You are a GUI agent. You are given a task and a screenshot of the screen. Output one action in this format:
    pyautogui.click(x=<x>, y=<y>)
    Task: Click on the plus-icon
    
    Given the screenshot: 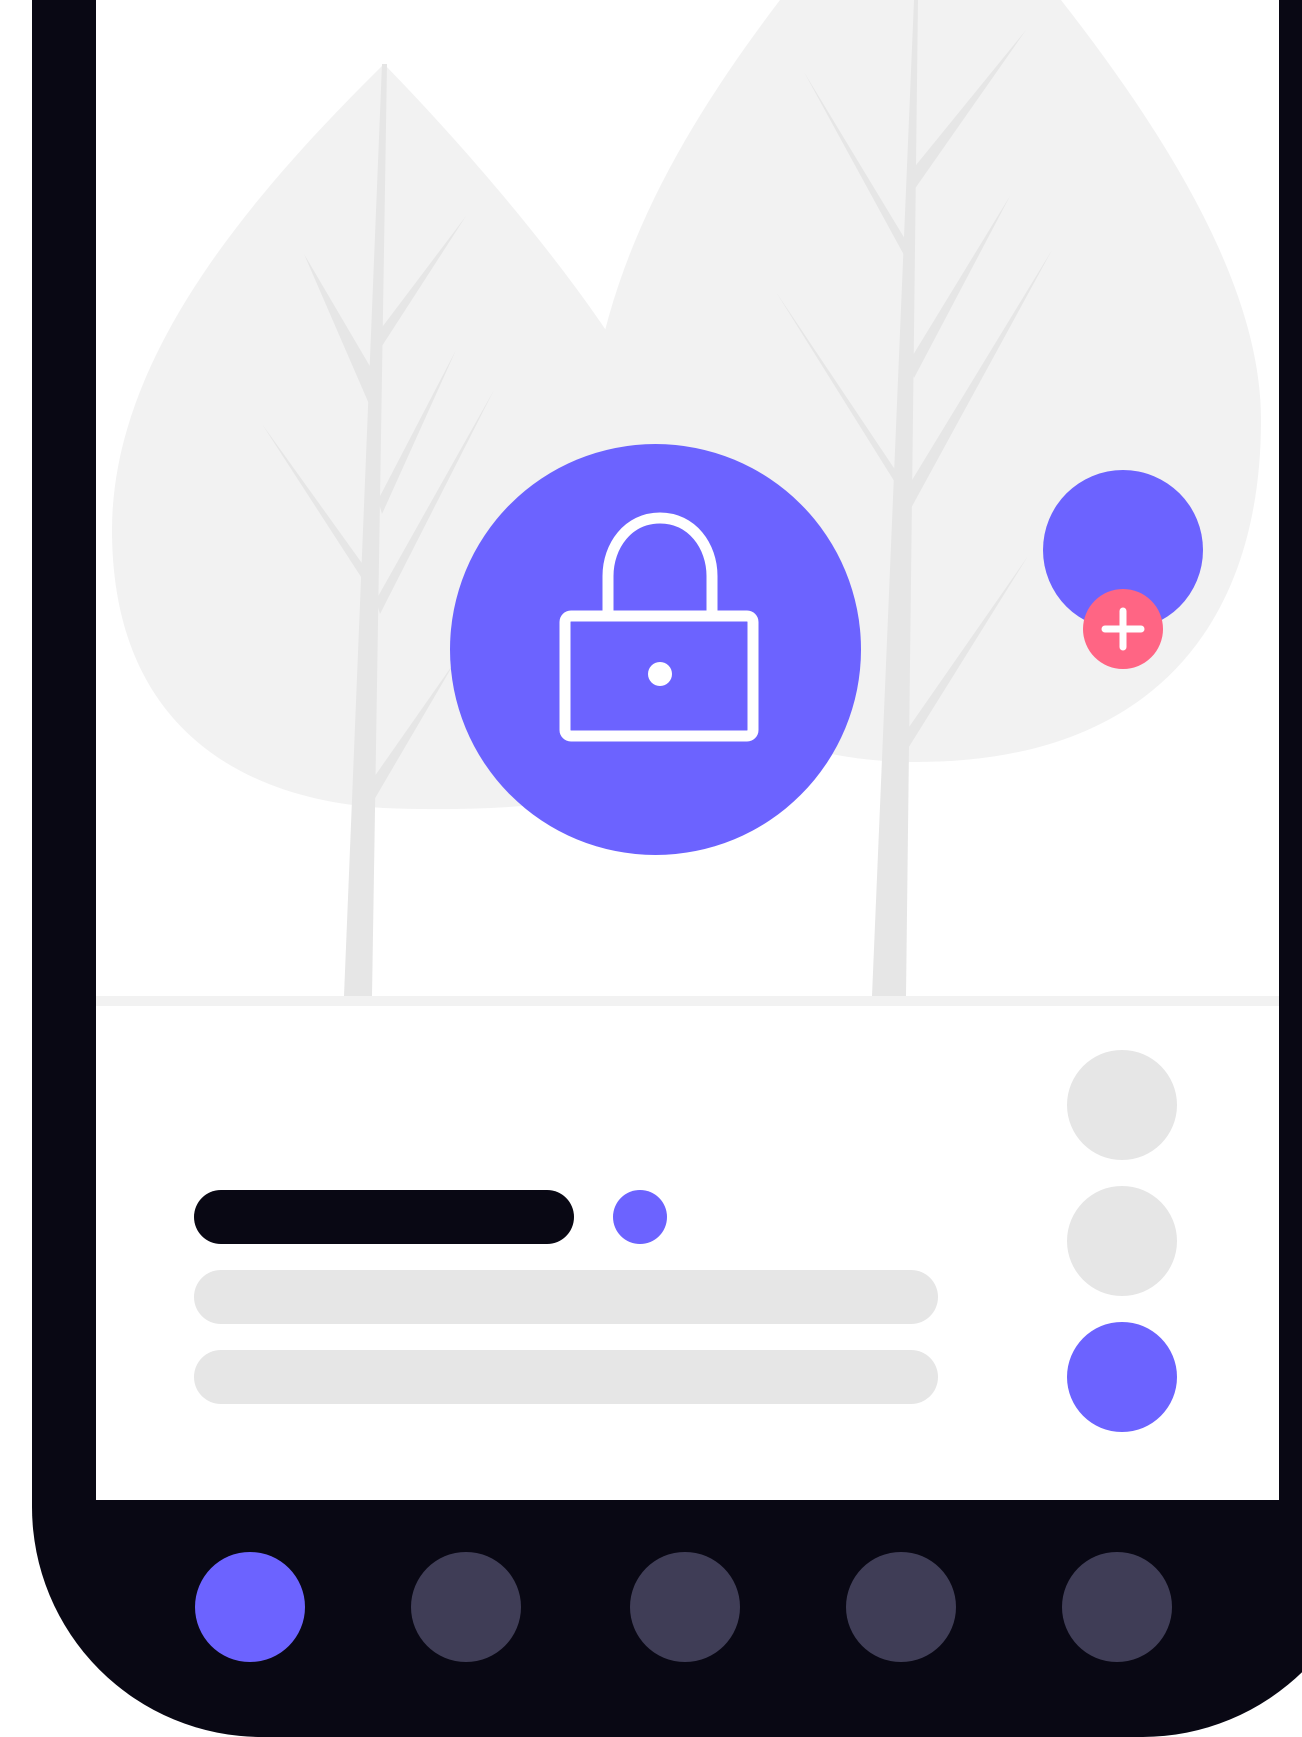 What is the action you would take?
    pyautogui.click(x=1123, y=629)
    